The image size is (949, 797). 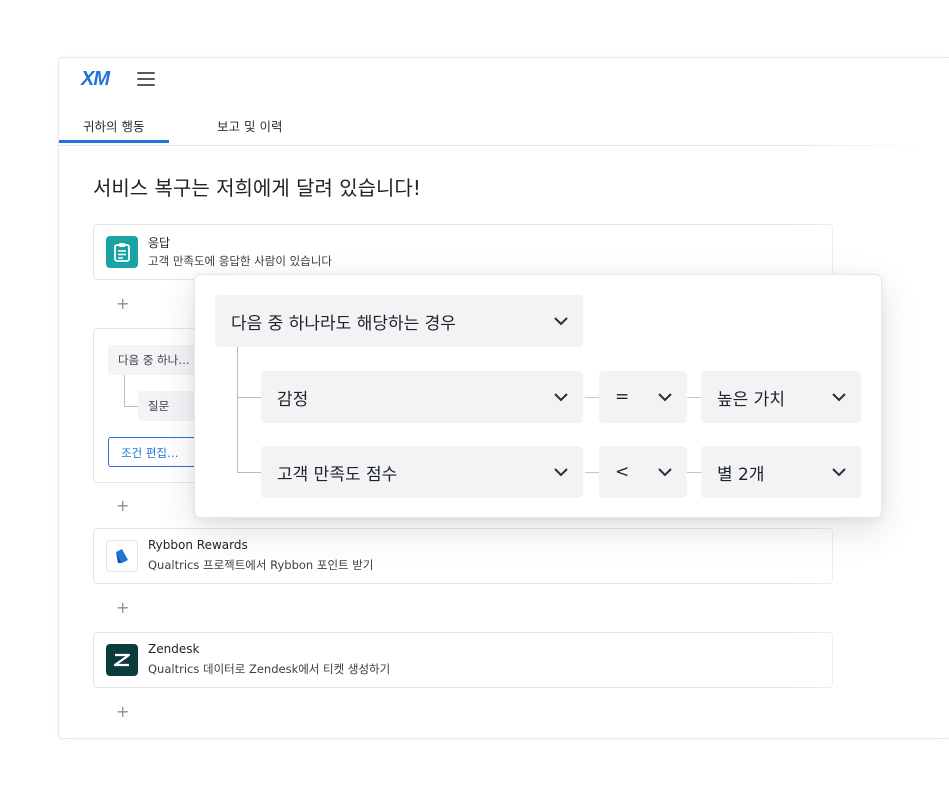 What do you see at coordinates (269, 669) in the screenshot?
I see `task-desc: Qualtrics 데이터로 Zendesk에서 티켓 생성하기` at bounding box center [269, 669].